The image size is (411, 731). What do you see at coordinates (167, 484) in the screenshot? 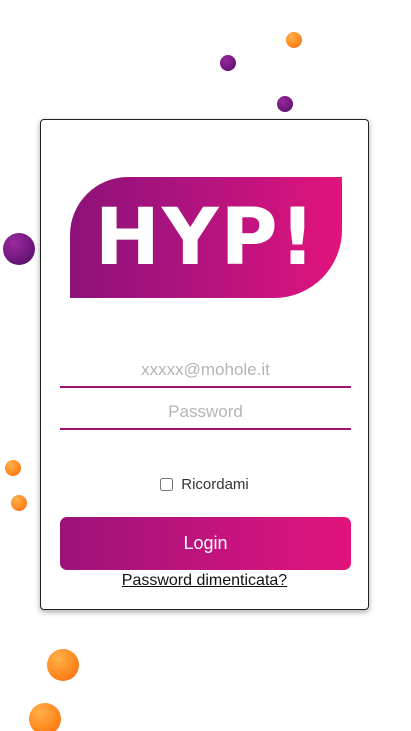
I see `remember-me-checkbox` at bounding box center [167, 484].